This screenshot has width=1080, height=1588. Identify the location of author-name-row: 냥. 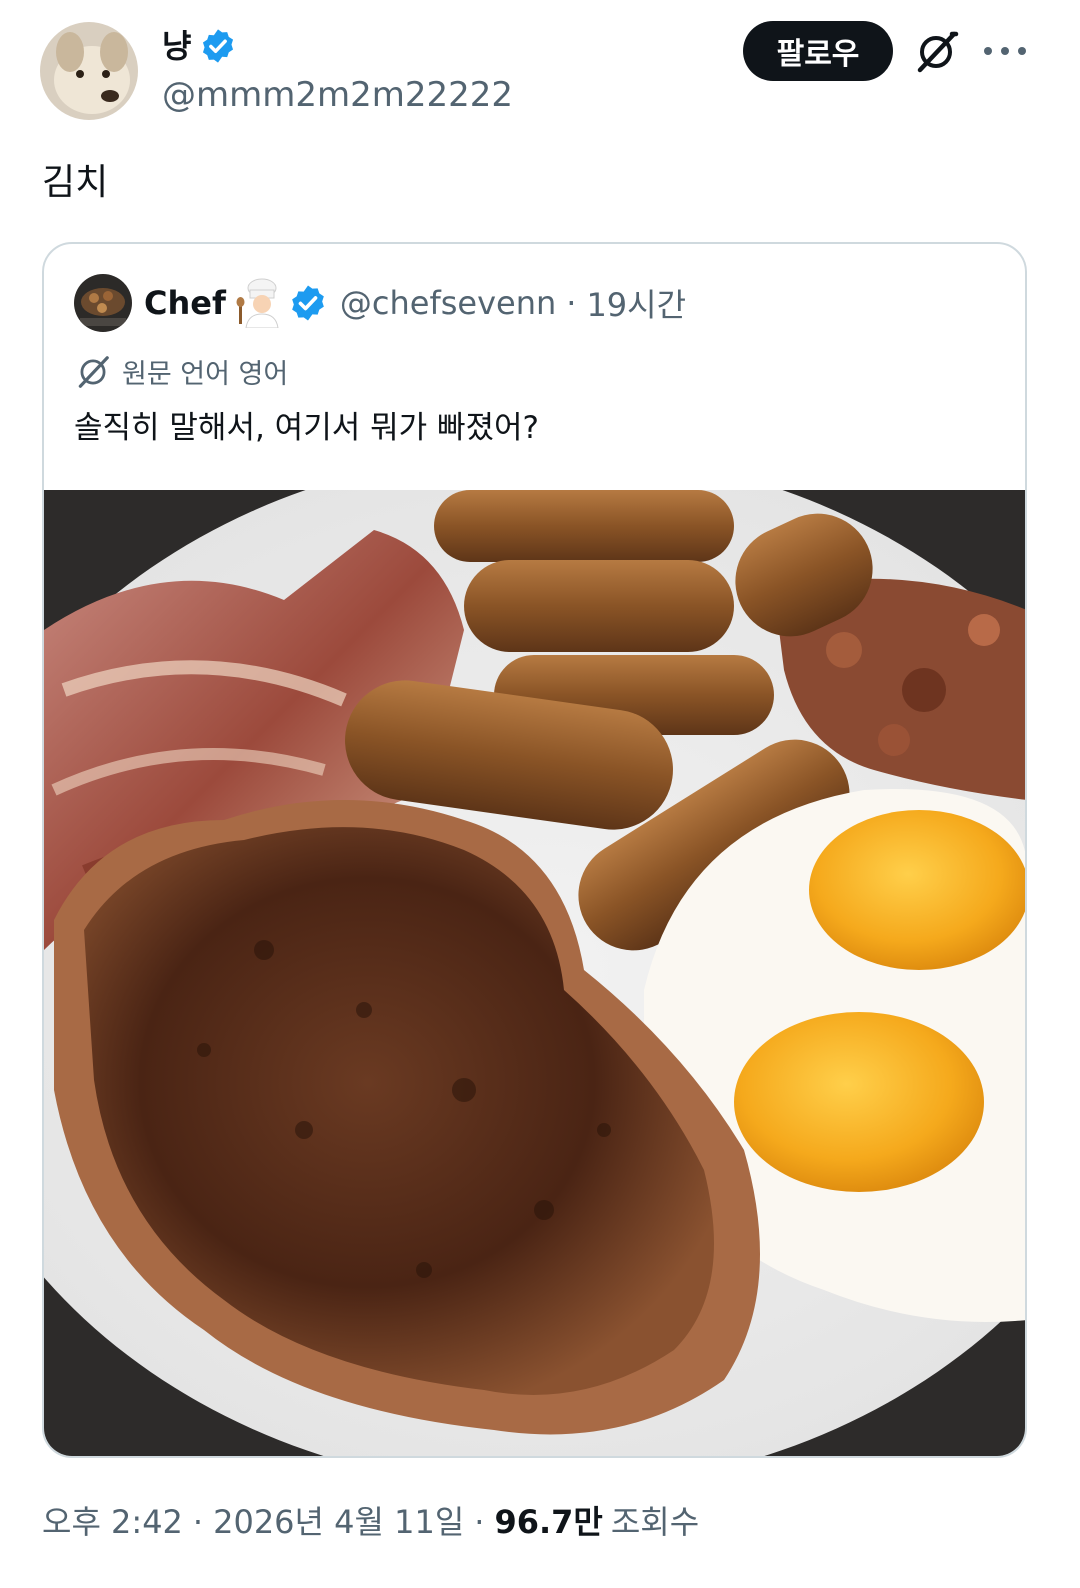
(199, 46).